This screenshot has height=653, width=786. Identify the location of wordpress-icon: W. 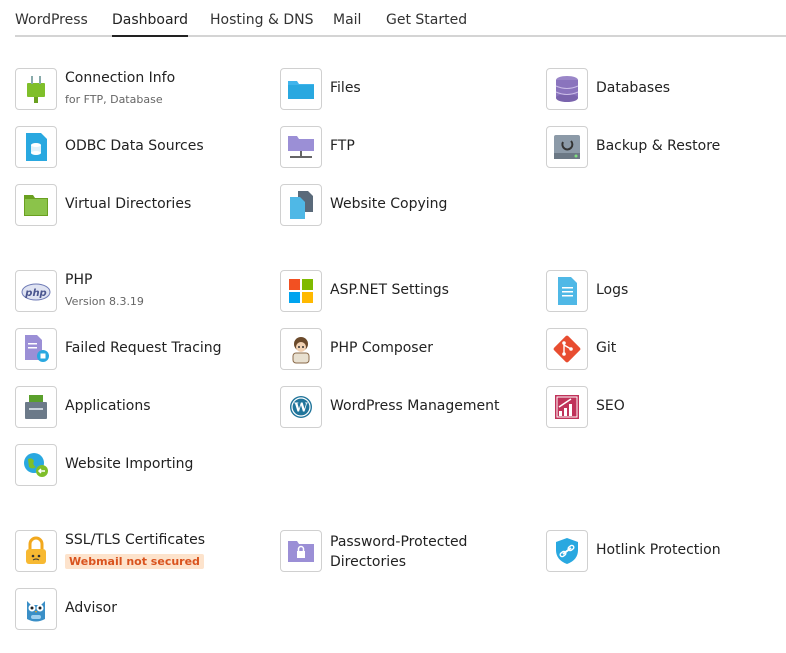
(301, 407).